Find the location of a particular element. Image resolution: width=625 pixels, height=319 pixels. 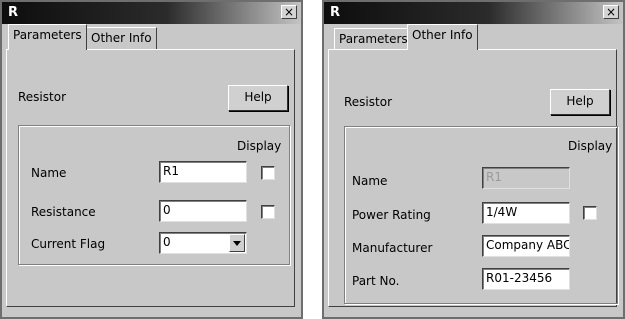

part-number-field: R01-23456 is located at coordinates (526, 279).